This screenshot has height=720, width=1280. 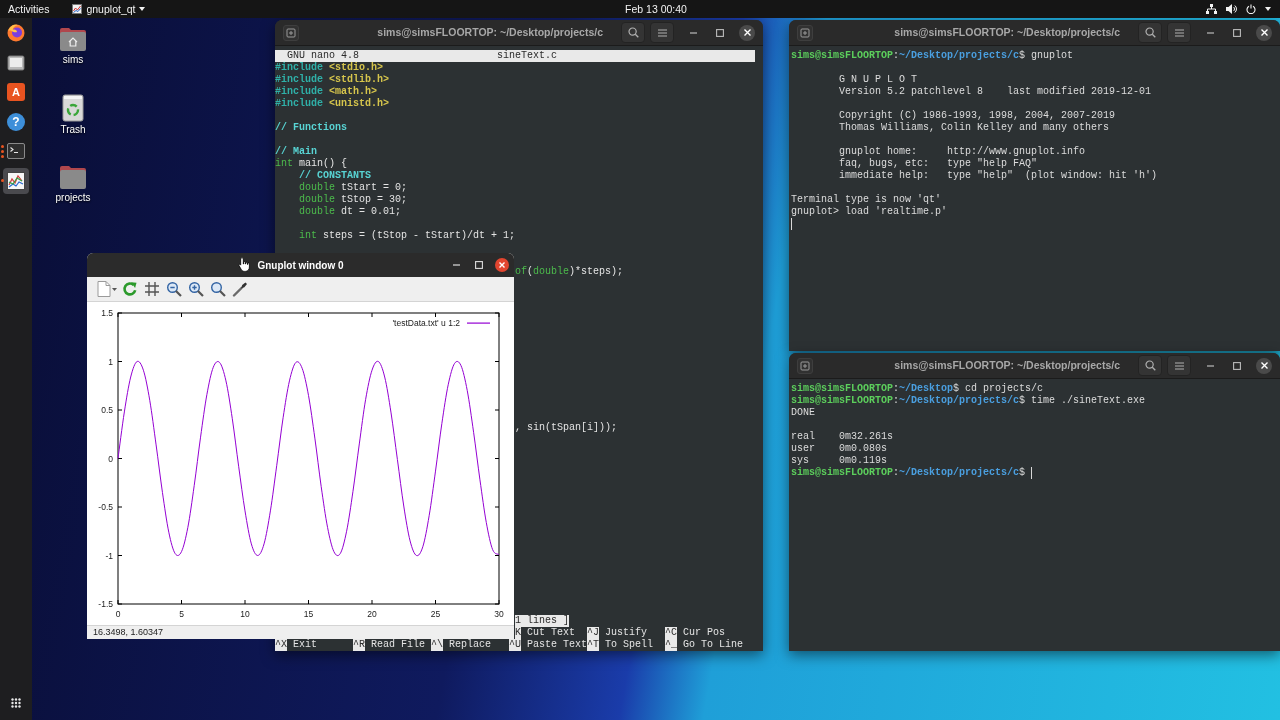 I want to click on axis-tick-label: -1, so click(x=109, y=555).